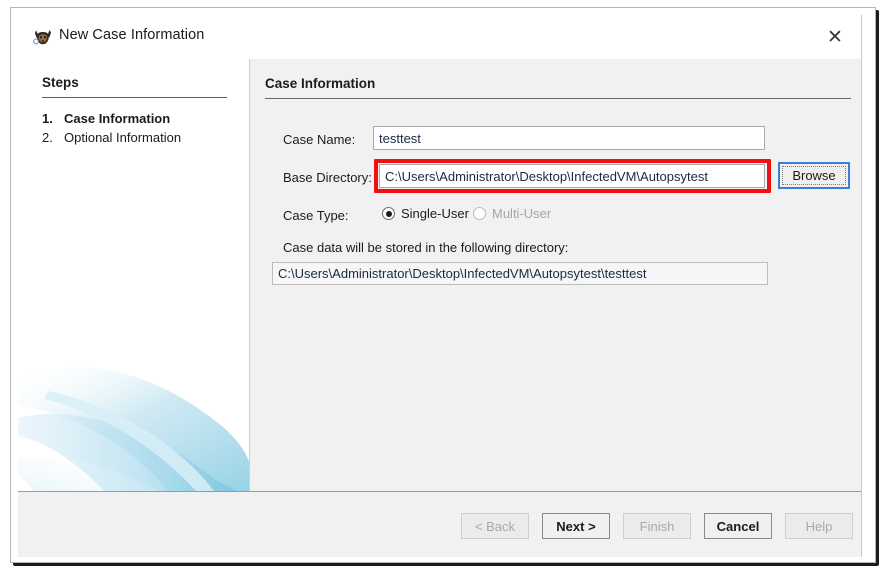 This screenshot has height=575, width=889. Describe the element at coordinates (558, 98) in the screenshot. I see `section-title-rule` at that location.